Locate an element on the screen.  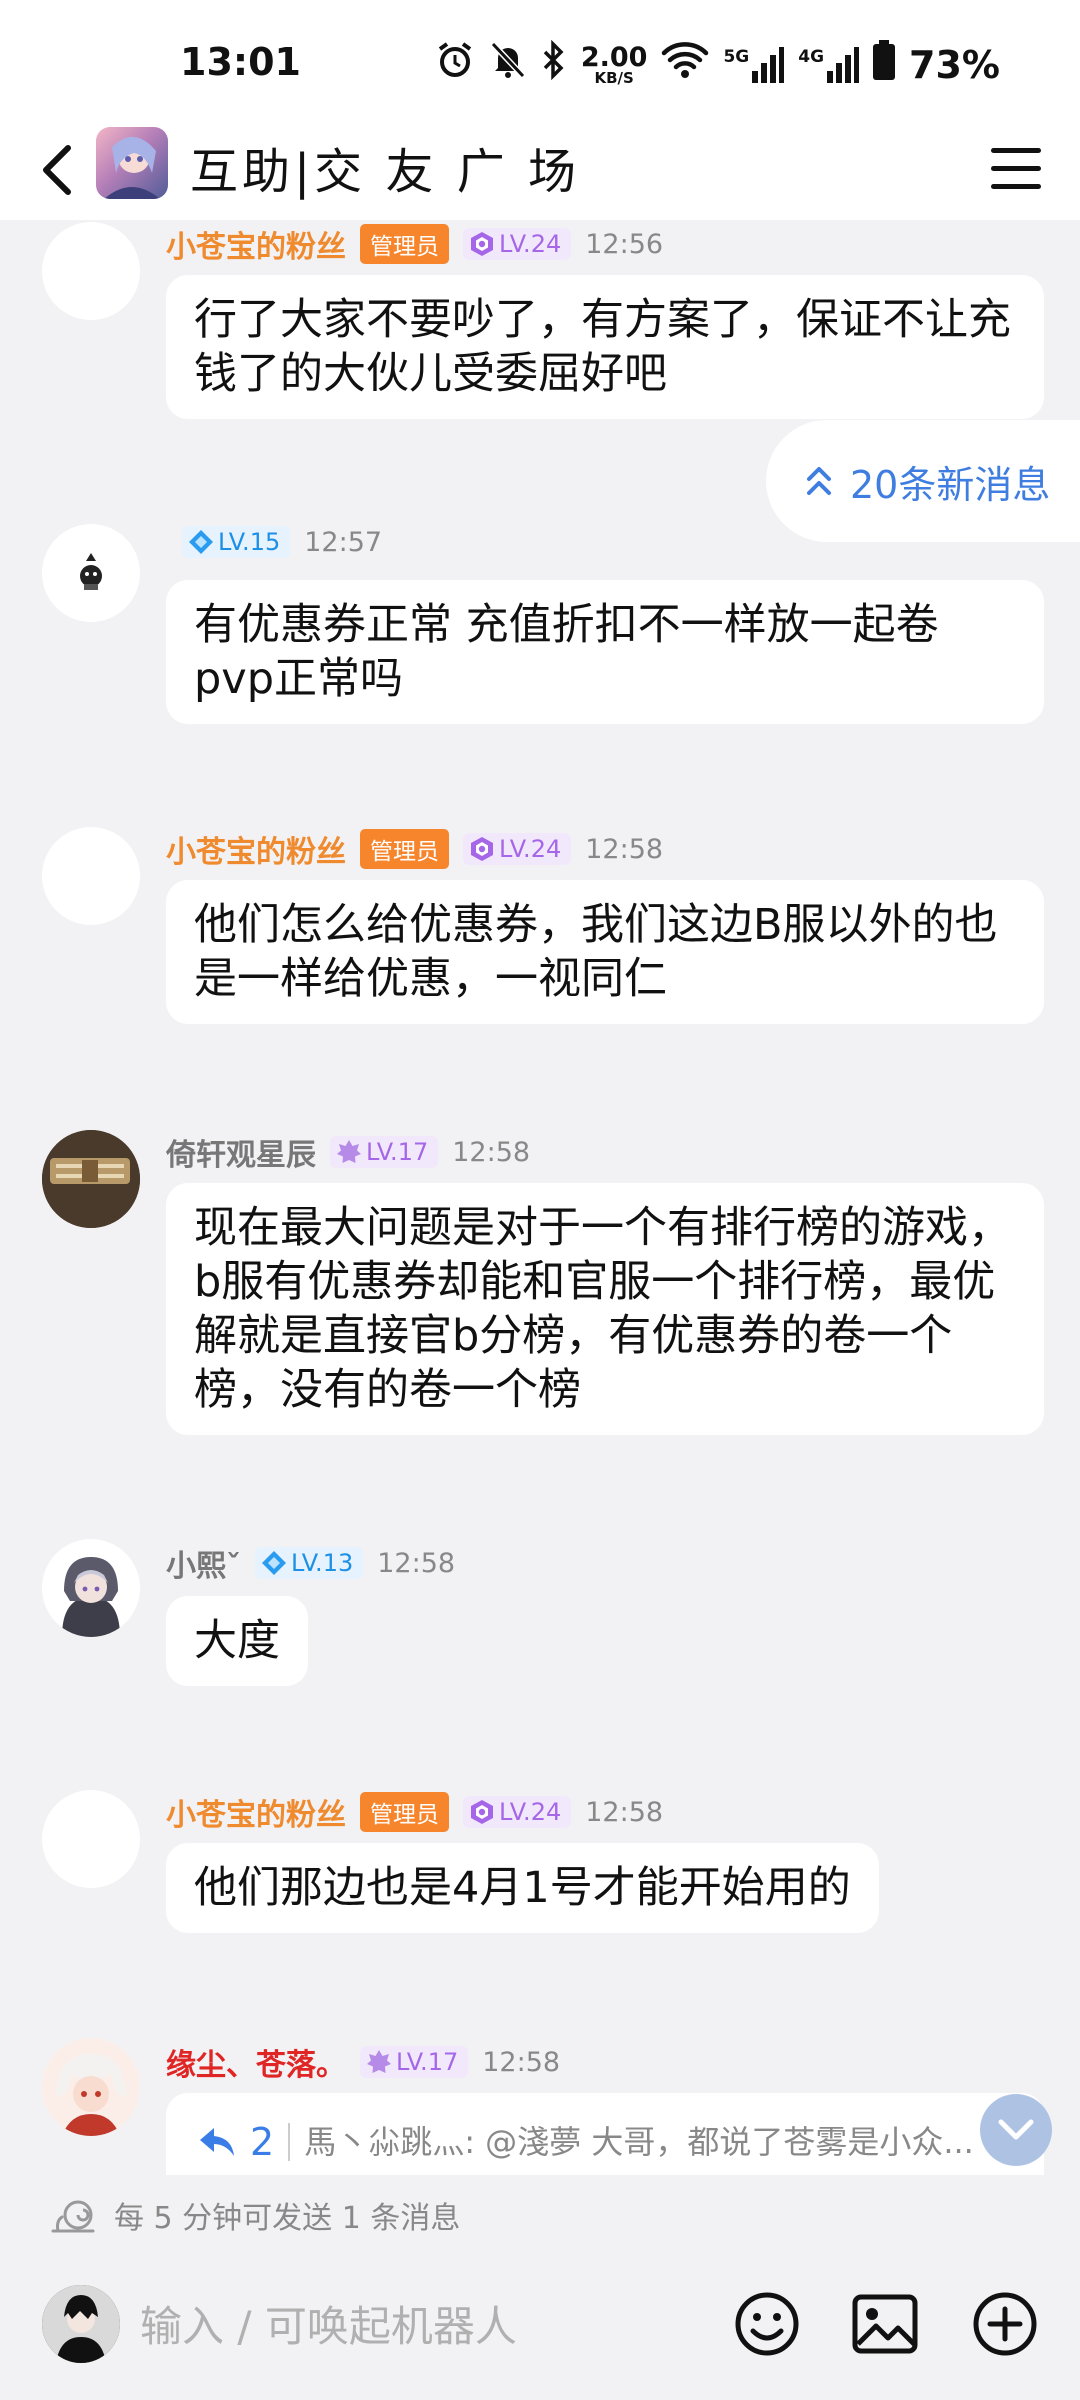
image-button is located at coordinates (885, 2324).